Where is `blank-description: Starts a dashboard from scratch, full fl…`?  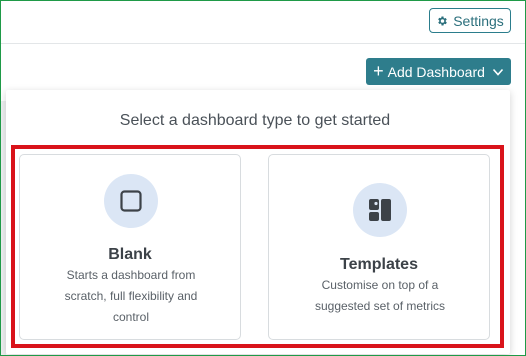
blank-description: Starts a dashboard from scratch, full fl… is located at coordinates (131, 296).